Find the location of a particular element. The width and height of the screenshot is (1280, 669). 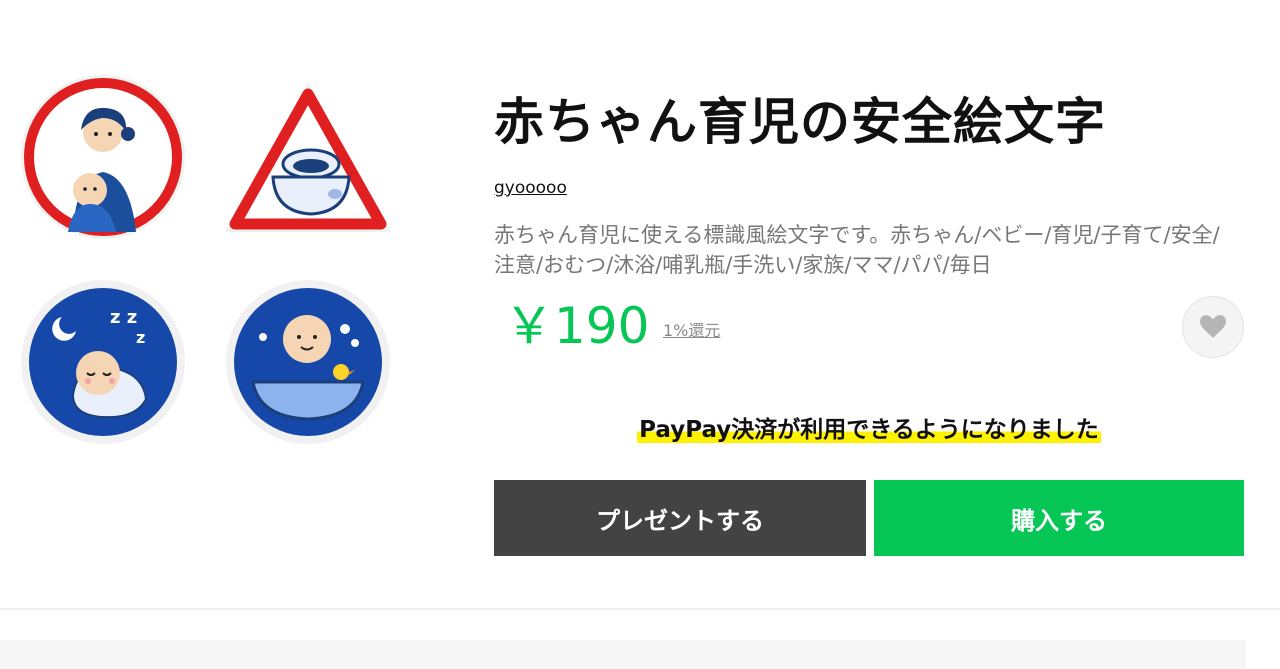

buy-button: 購入する is located at coordinates (1059, 518).